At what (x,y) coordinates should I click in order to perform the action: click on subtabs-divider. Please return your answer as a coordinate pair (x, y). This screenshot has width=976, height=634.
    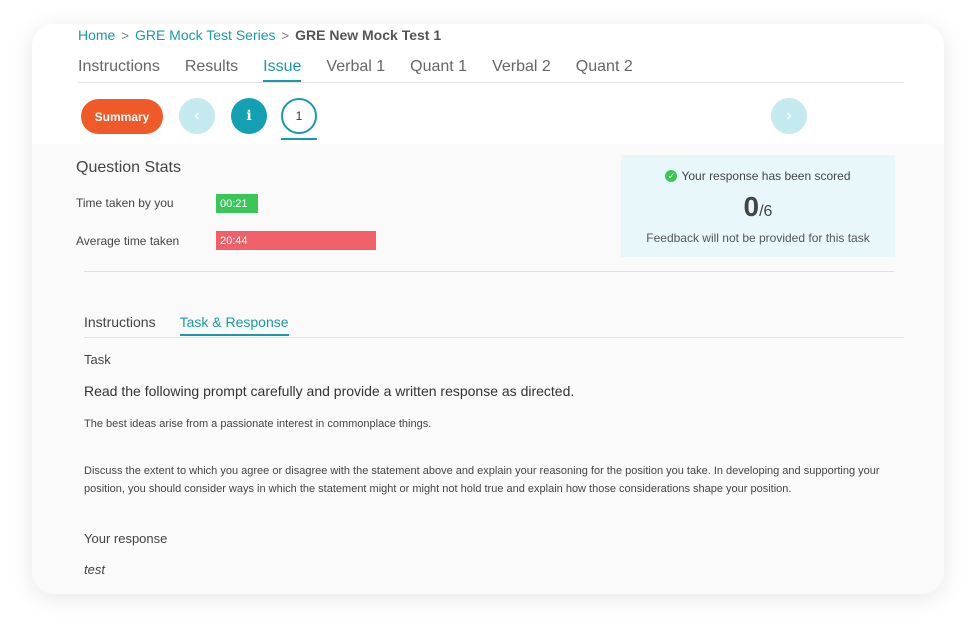
    Looking at the image, I should click on (494, 337).